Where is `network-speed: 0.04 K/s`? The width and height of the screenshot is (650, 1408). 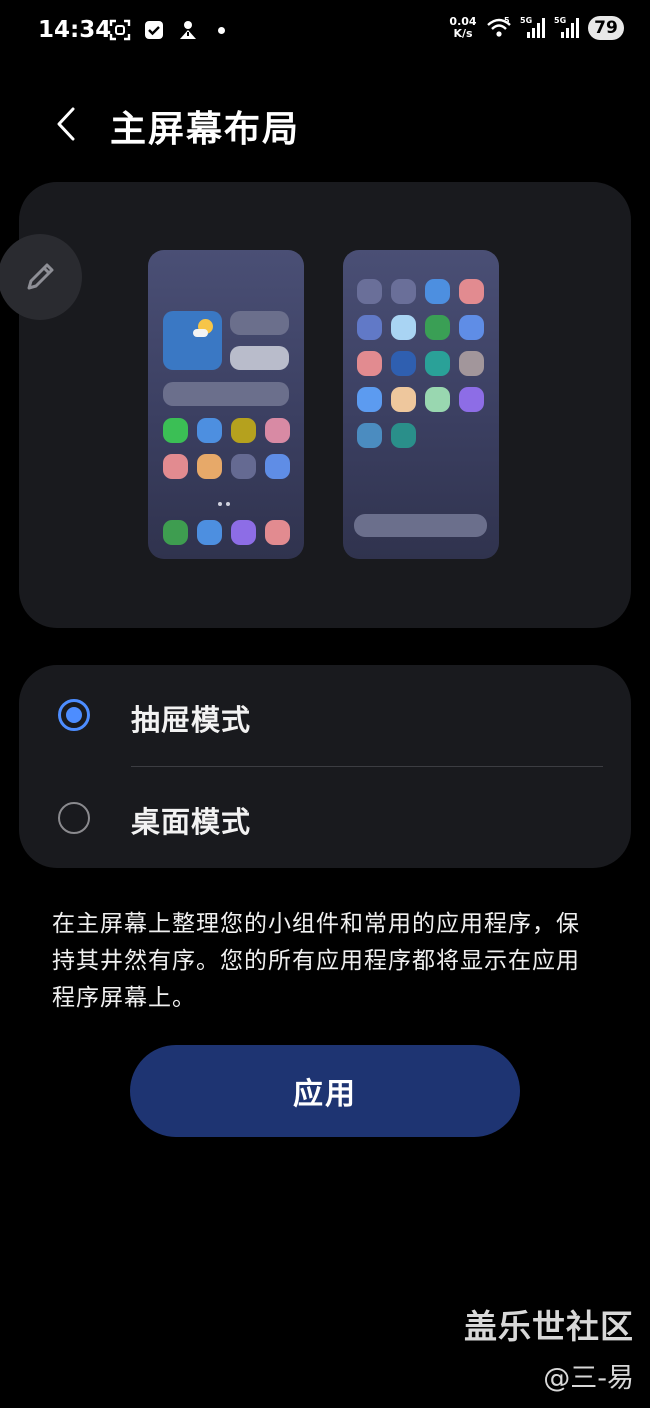
network-speed: 0.04 K/s is located at coordinates (463, 28).